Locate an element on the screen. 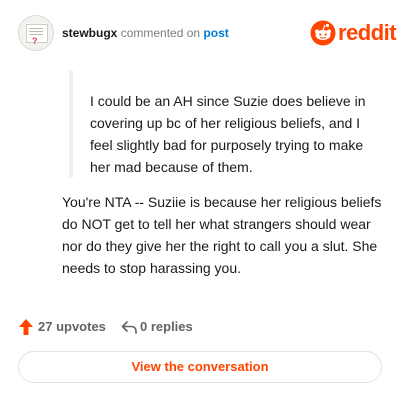  post-link: post is located at coordinates (215, 33).